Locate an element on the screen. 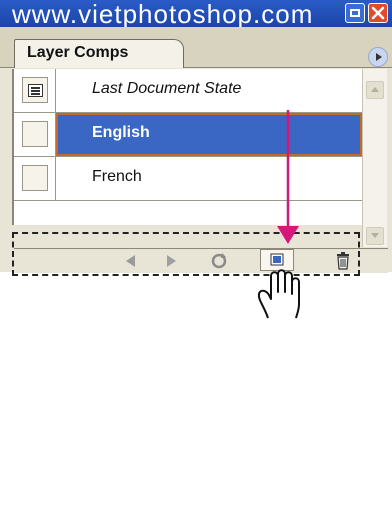 The height and width of the screenshot is (517, 392). bottom-toolbar is located at coordinates (201, 260).